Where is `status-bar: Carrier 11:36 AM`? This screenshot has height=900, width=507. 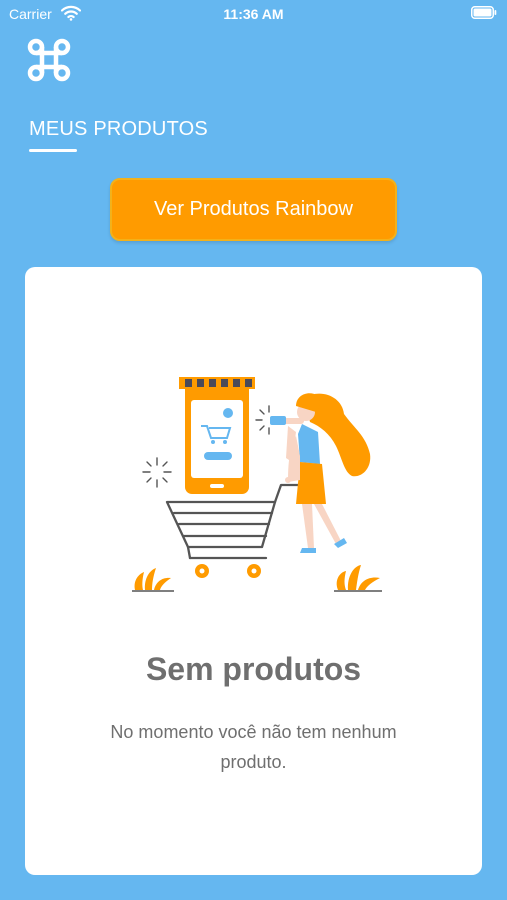 status-bar: Carrier 11:36 AM is located at coordinates (253, 14).